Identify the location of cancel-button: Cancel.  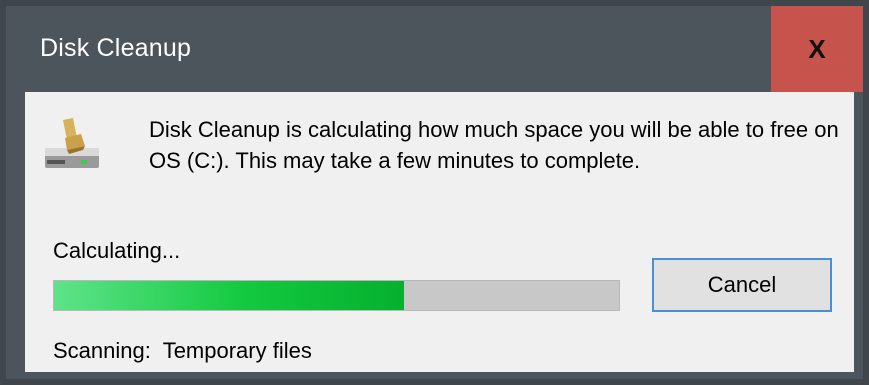
(742, 285).